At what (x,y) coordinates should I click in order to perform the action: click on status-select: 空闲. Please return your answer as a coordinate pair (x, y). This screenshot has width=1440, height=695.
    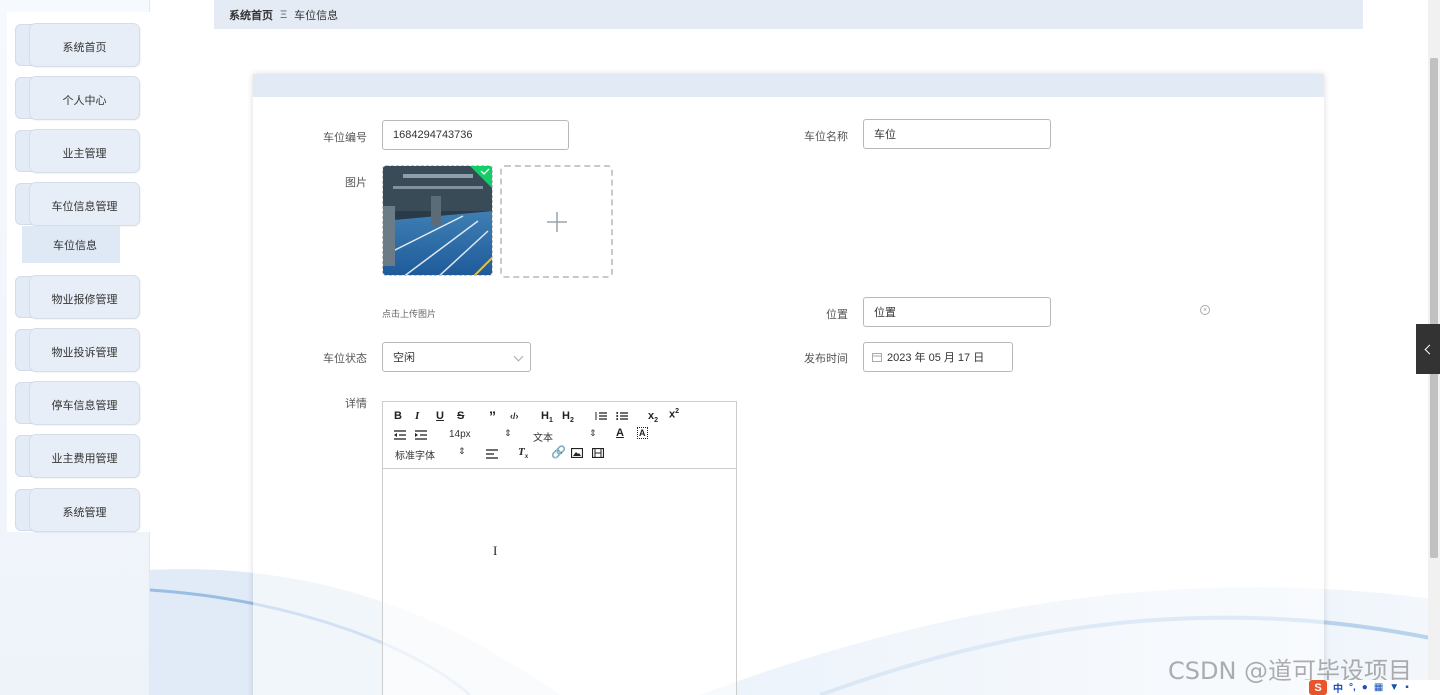
    Looking at the image, I should click on (456, 357).